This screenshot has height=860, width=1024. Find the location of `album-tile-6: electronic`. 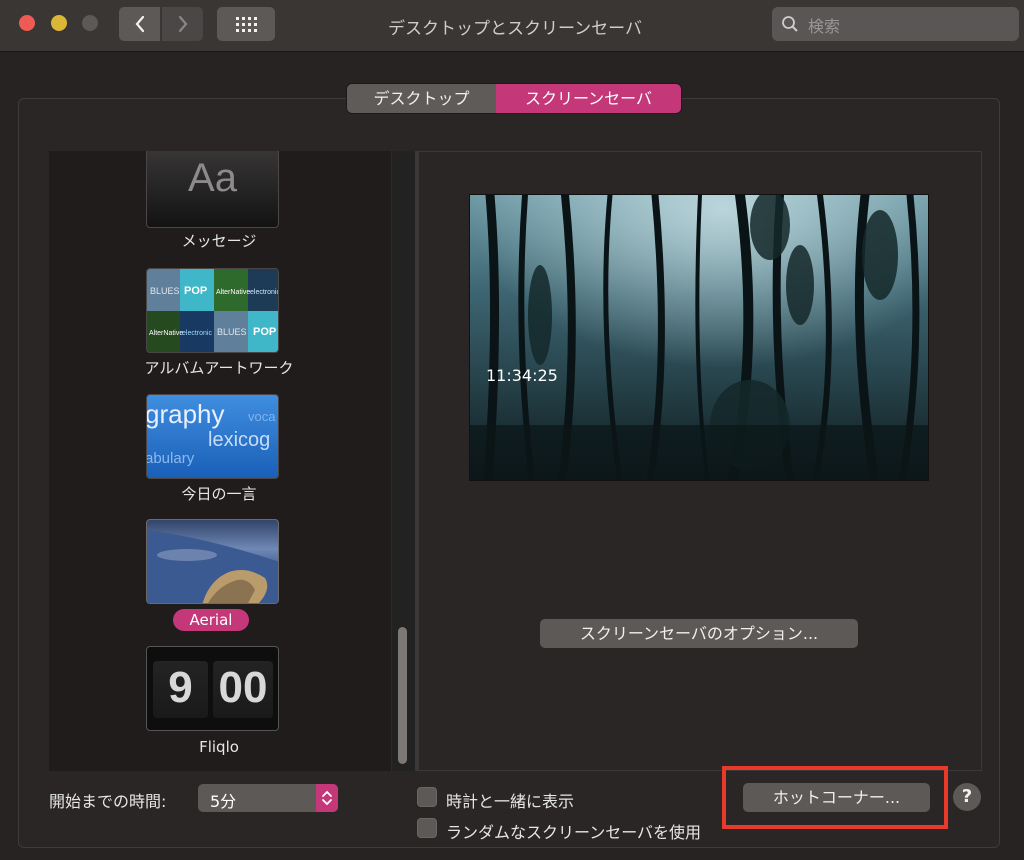

album-tile-6: electronic is located at coordinates (197, 333).